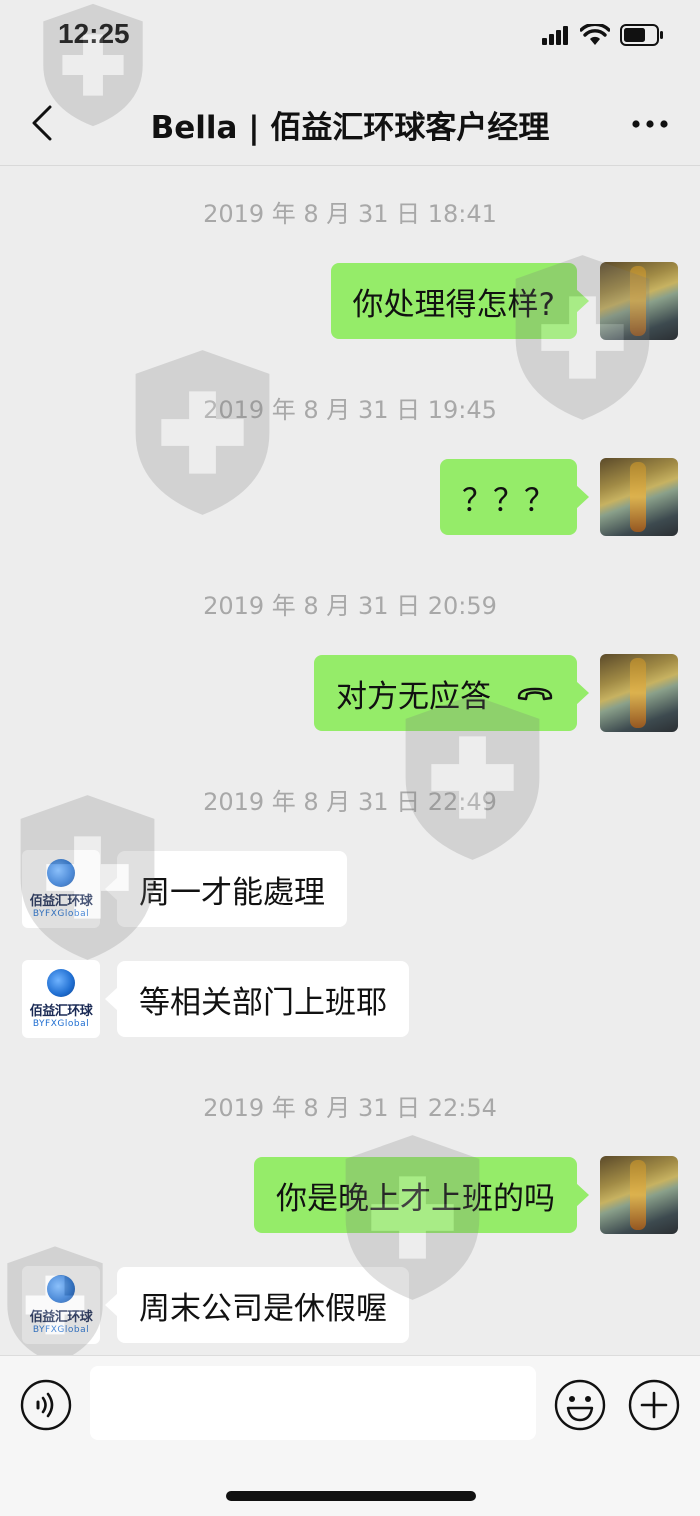 This screenshot has height=1516, width=700. What do you see at coordinates (350, 498) in the screenshot?
I see `message-row: ？？？` at bounding box center [350, 498].